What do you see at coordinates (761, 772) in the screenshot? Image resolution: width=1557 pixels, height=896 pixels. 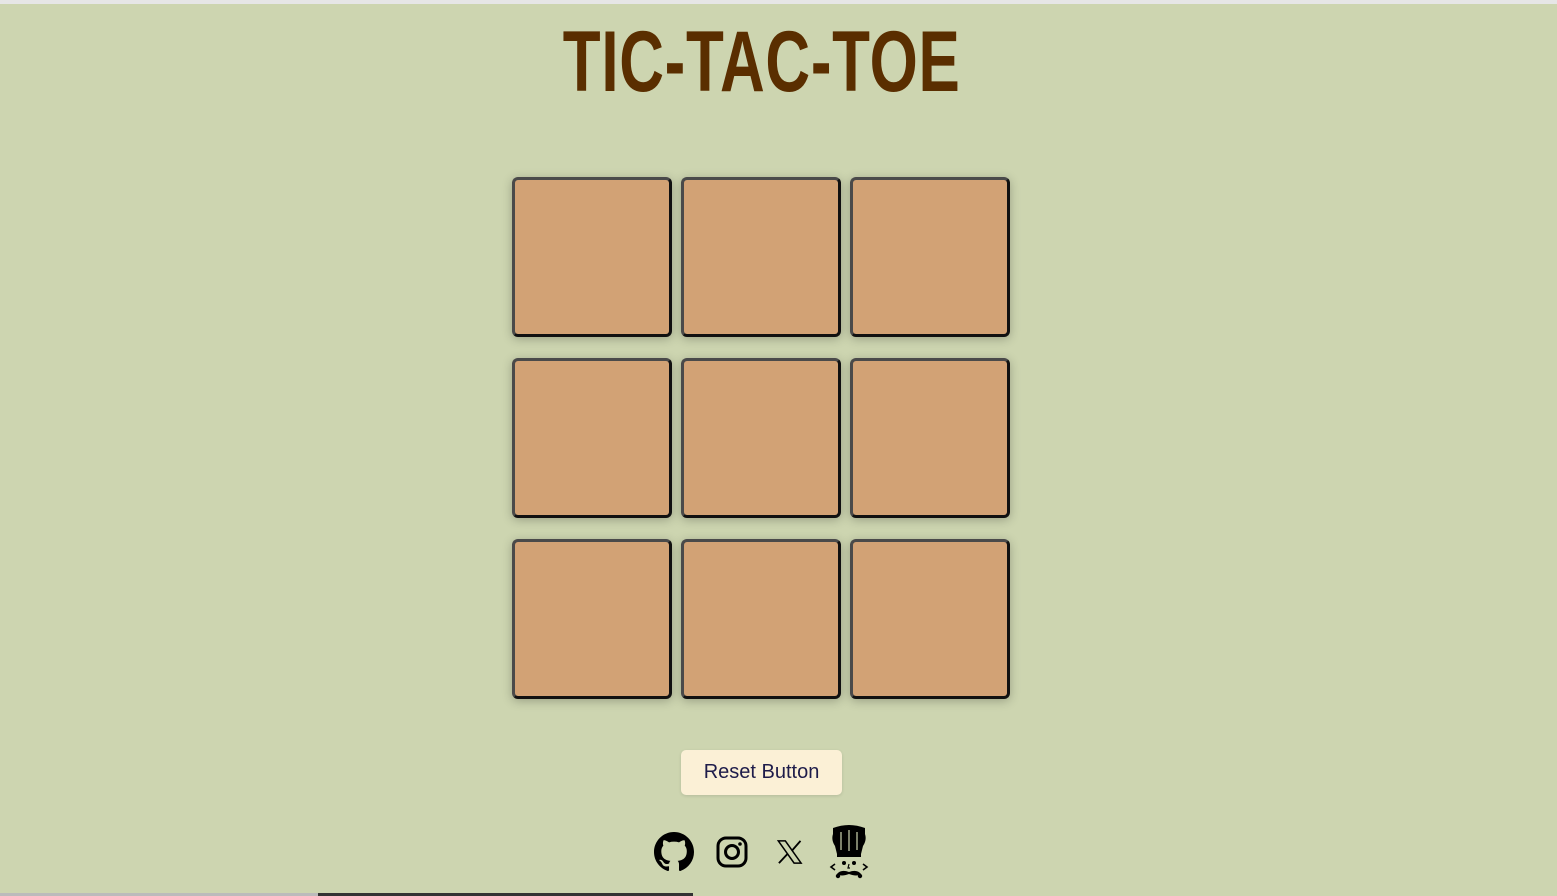 I see `reset-button: Reset Button` at bounding box center [761, 772].